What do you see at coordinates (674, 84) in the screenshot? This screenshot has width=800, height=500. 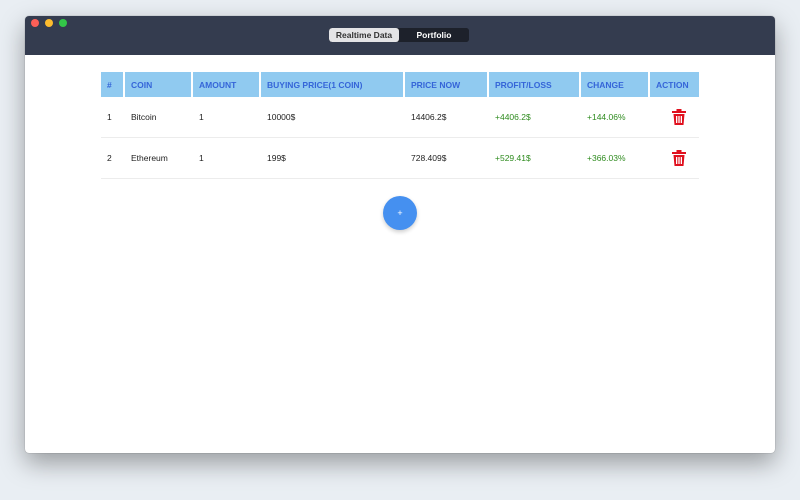 I see `header-action: ACTION` at bounding box center [674, 84].